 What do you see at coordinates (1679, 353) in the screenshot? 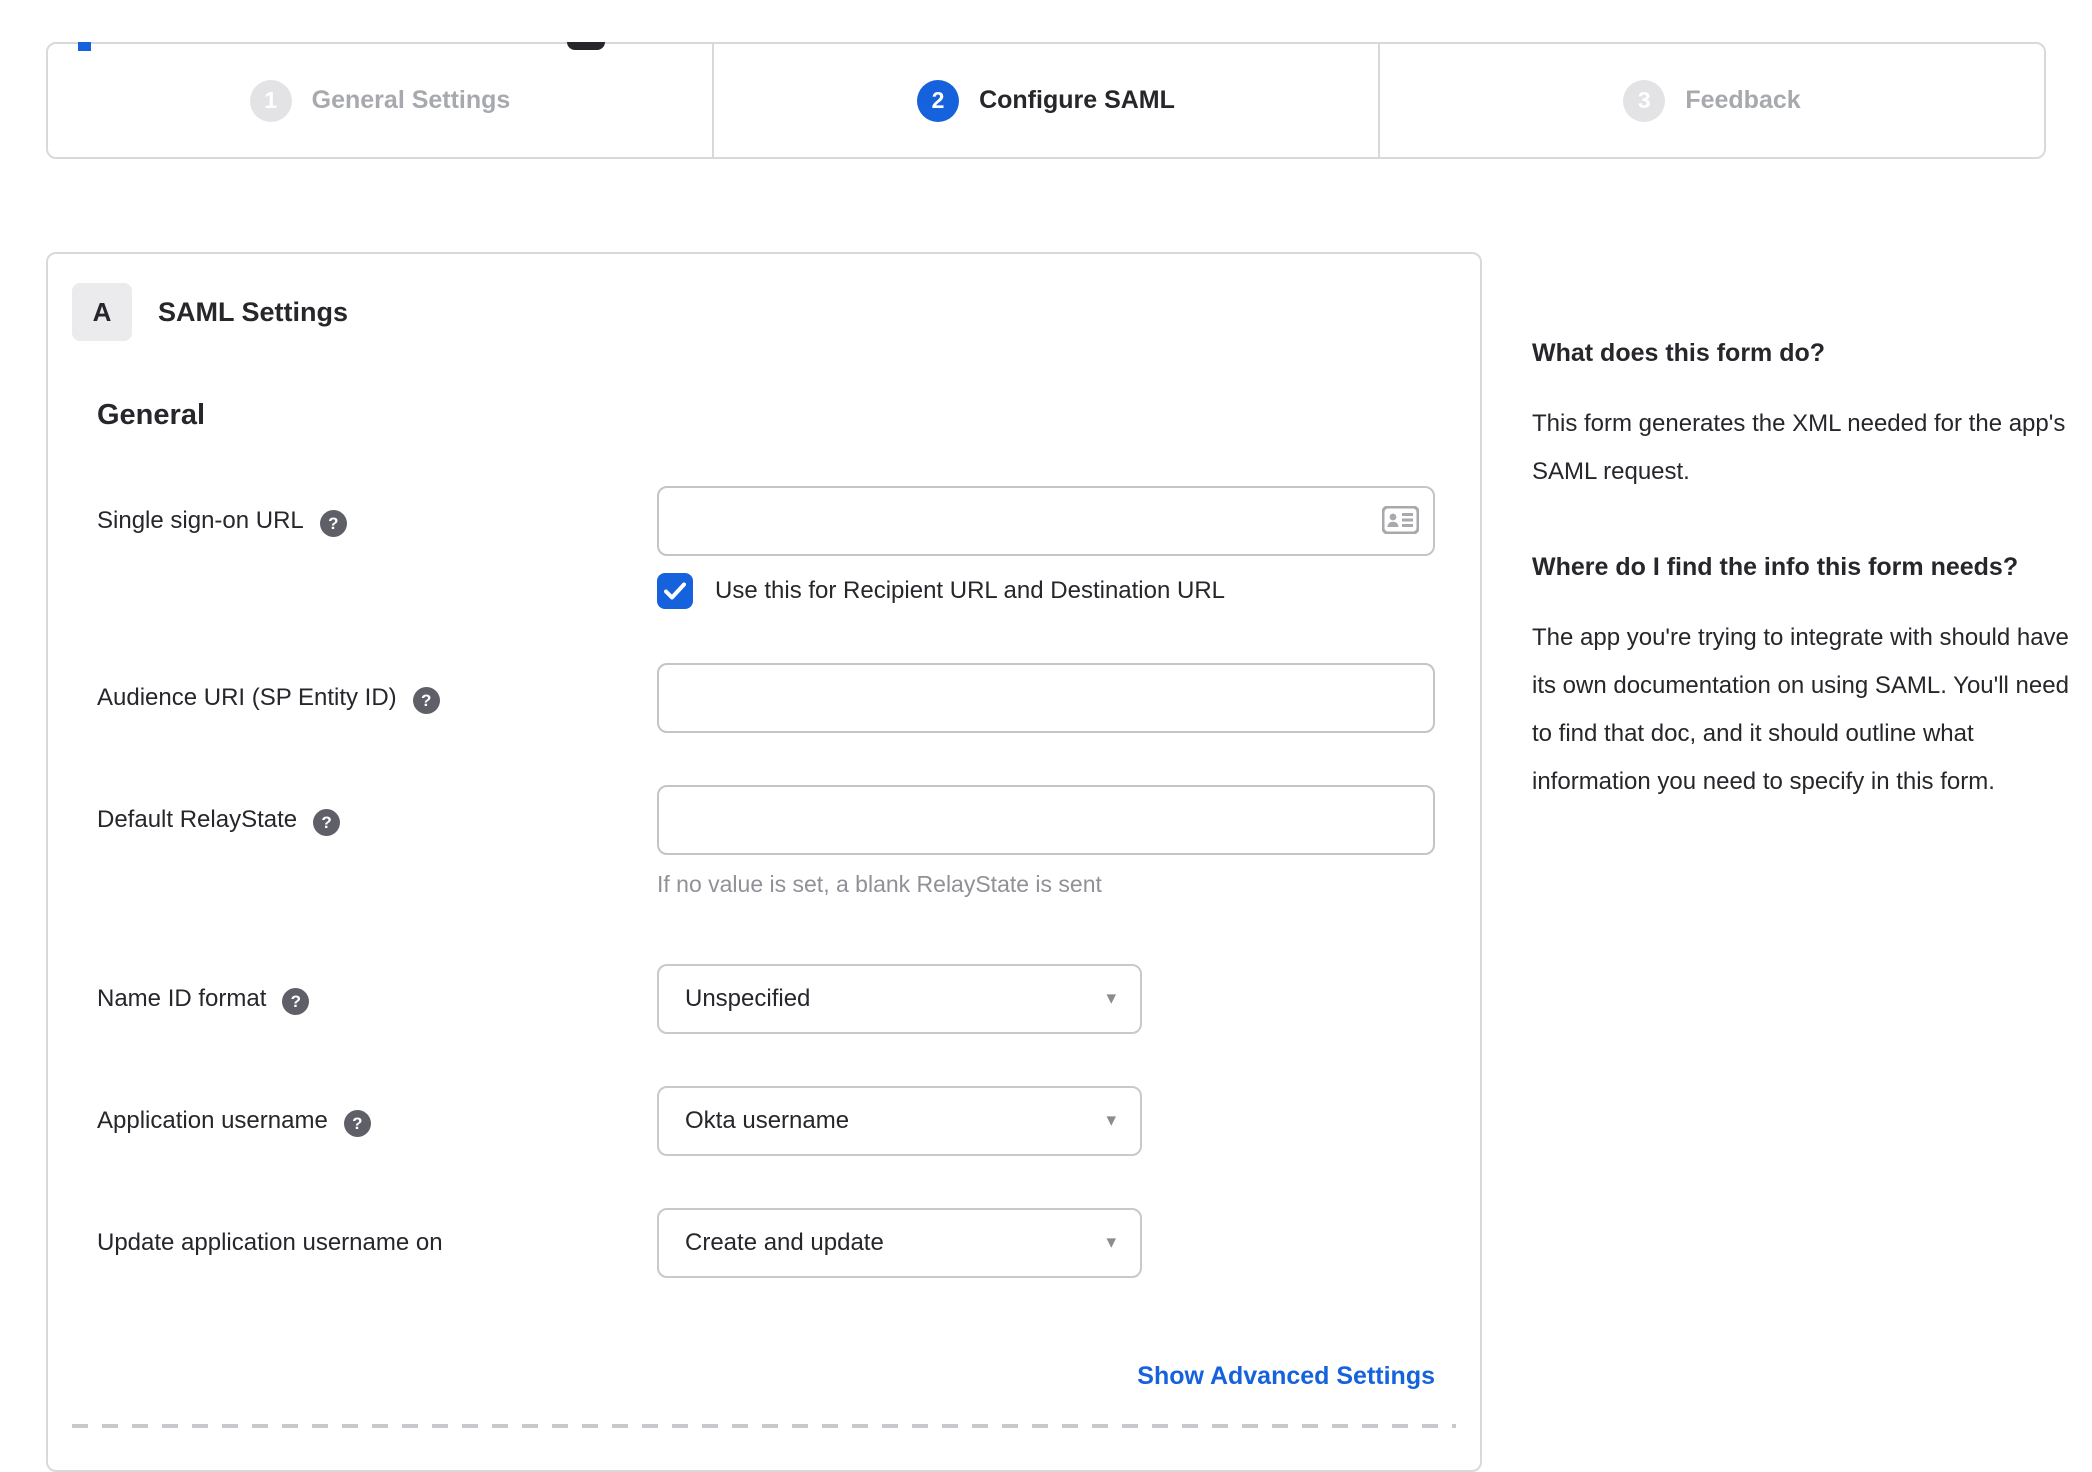
I see `help-heading: What does this form do?` at bounding box center [1679, 353].